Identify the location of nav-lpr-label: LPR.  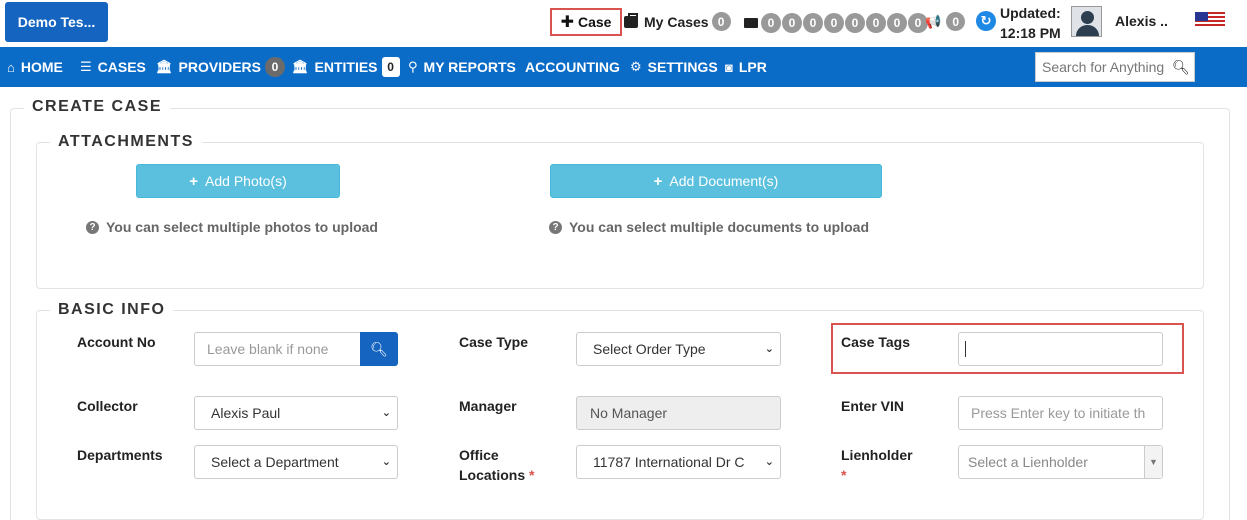
(752, 67).